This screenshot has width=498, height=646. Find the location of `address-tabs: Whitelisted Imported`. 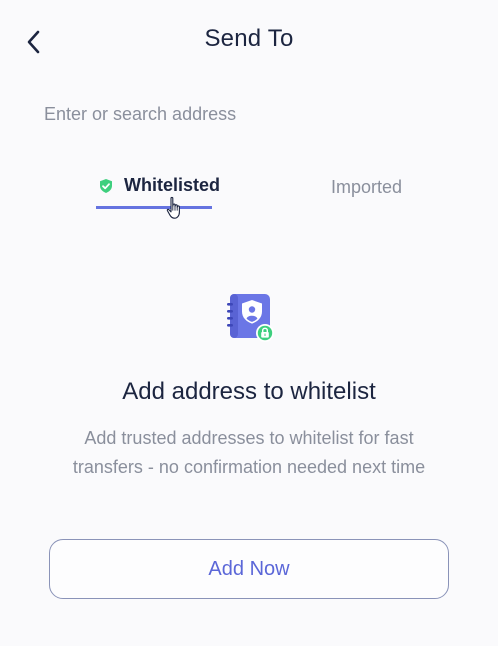

address-tabs: Whitelisted Imported is located at coordinates (249, 189).